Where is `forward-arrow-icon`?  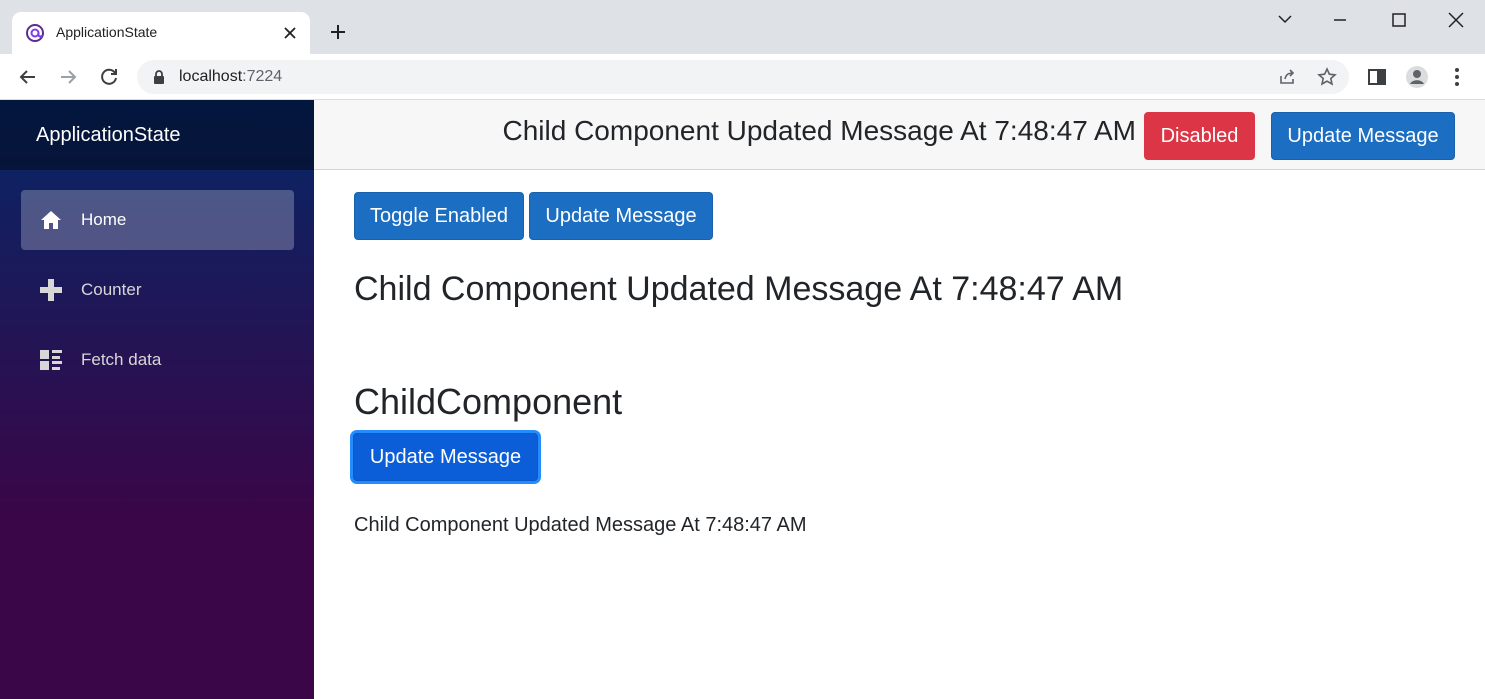 forward-arrow-icon is located at coordinates (68, 77).